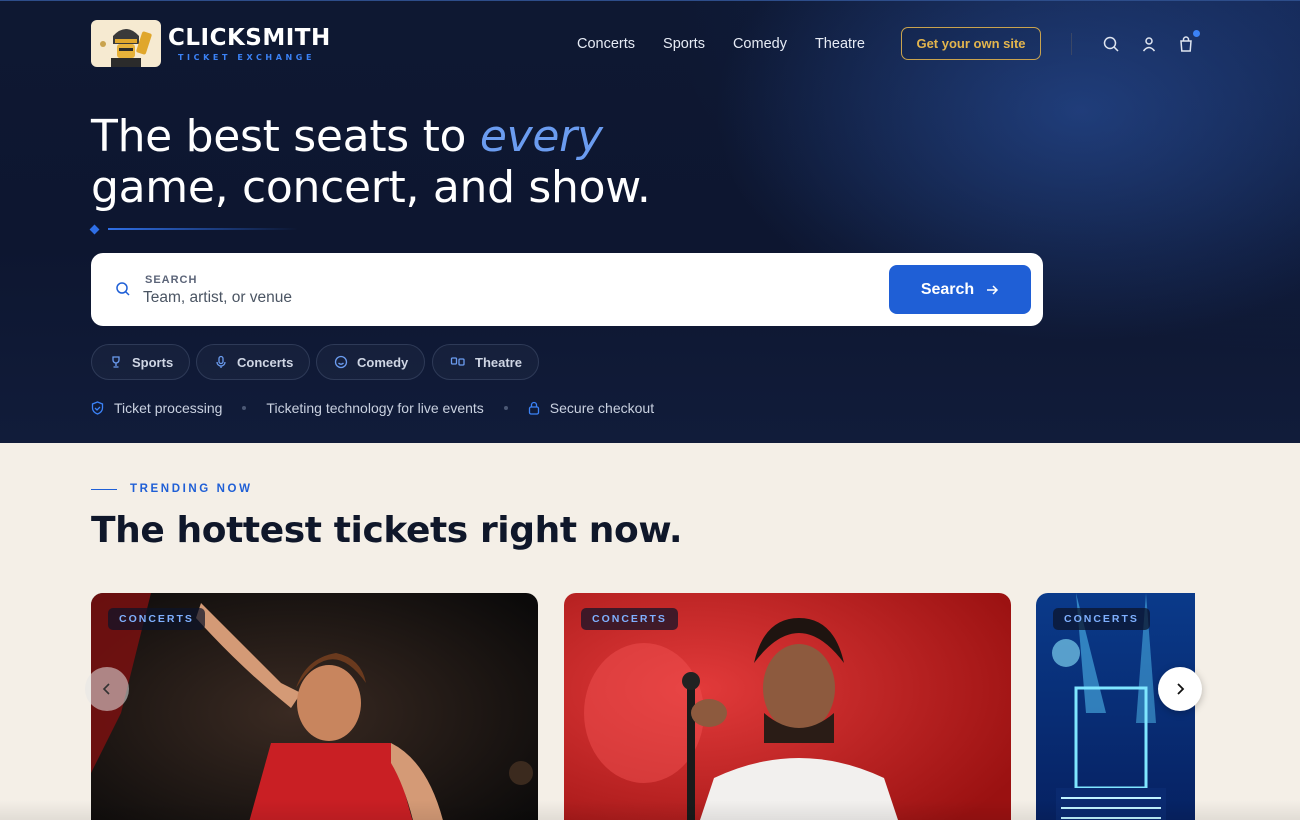 This screenshot has width=1300, height=820. Describe the element at coordinates (684, 44) in the screenshot. I see `nav-link-sports: Sports` at that location.